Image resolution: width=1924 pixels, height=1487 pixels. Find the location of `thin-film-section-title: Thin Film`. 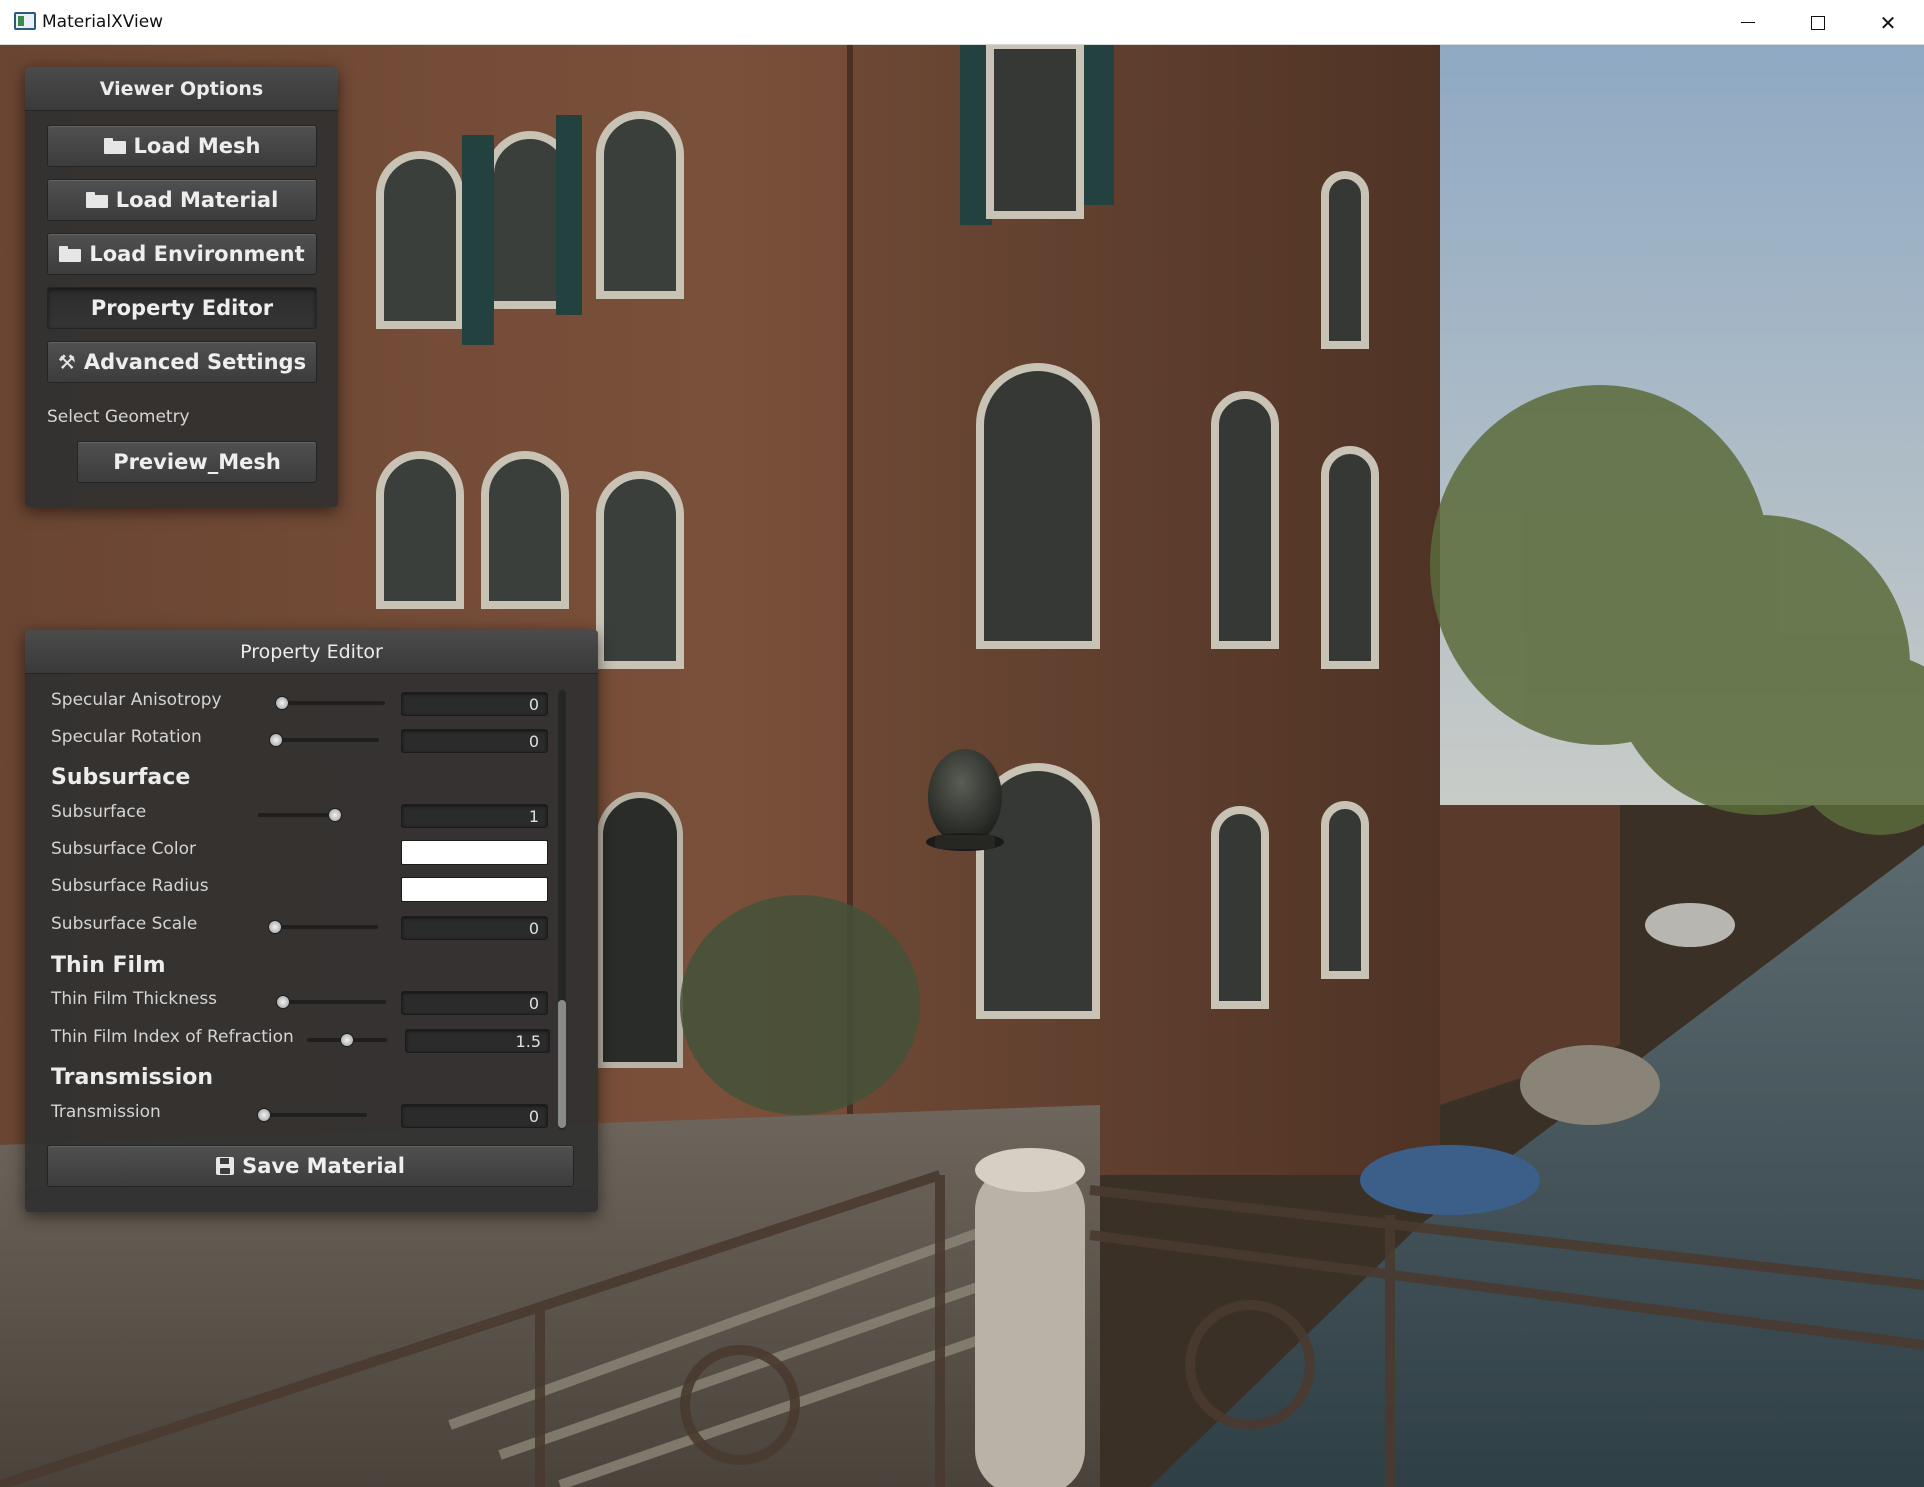

thin-film-section-title: Thin Film is located at coordinates (108, 965).